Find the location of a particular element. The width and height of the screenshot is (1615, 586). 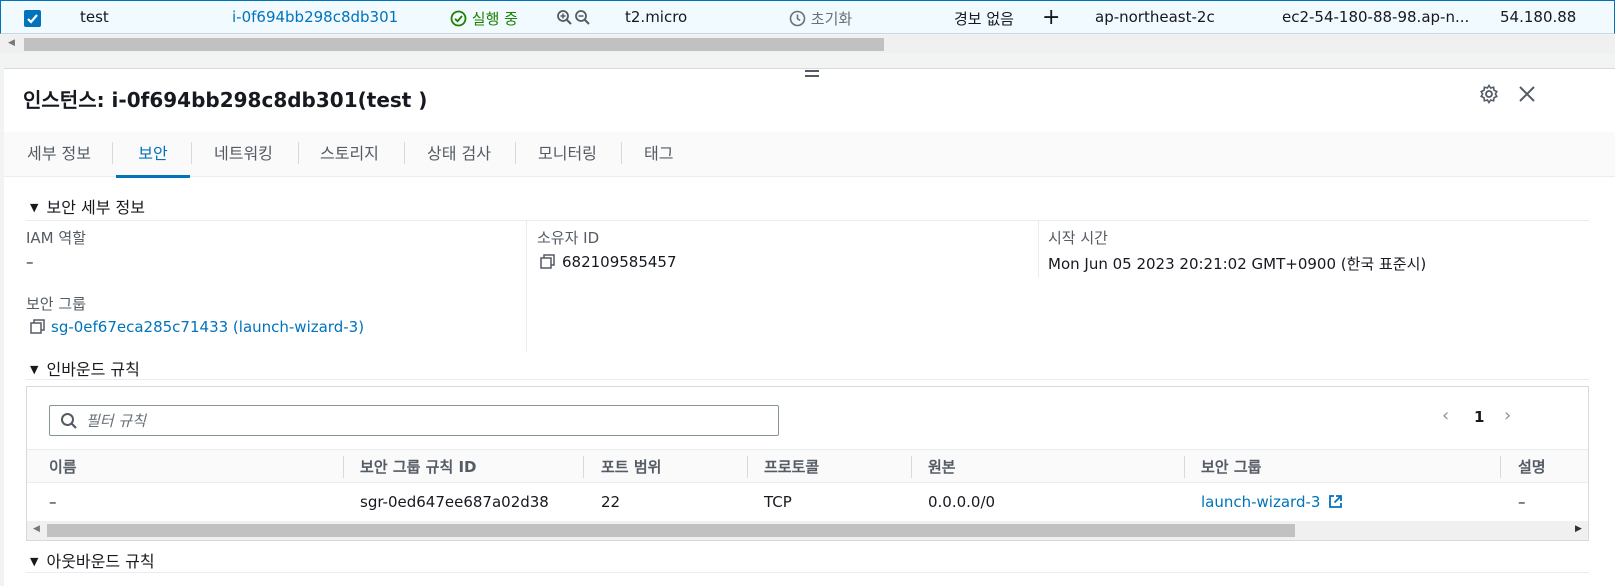

cell-source: 0.0.0.0/0 is located at coordinates (962, 502).